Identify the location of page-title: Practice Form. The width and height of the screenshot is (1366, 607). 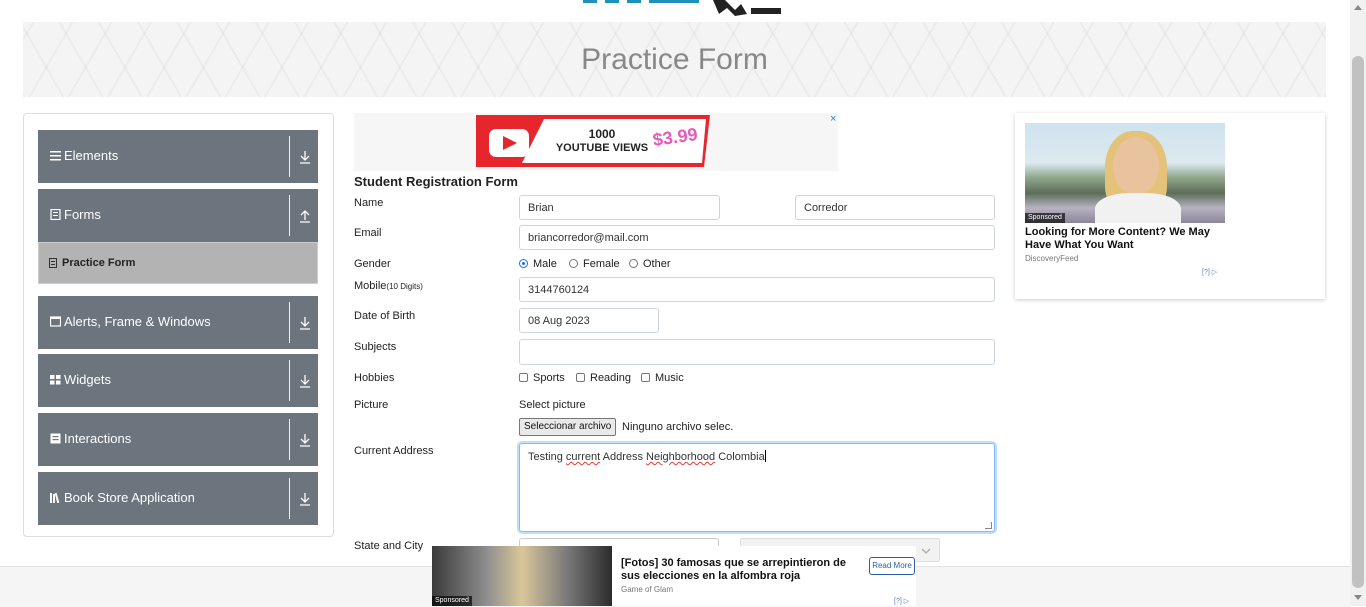
(674, 59).